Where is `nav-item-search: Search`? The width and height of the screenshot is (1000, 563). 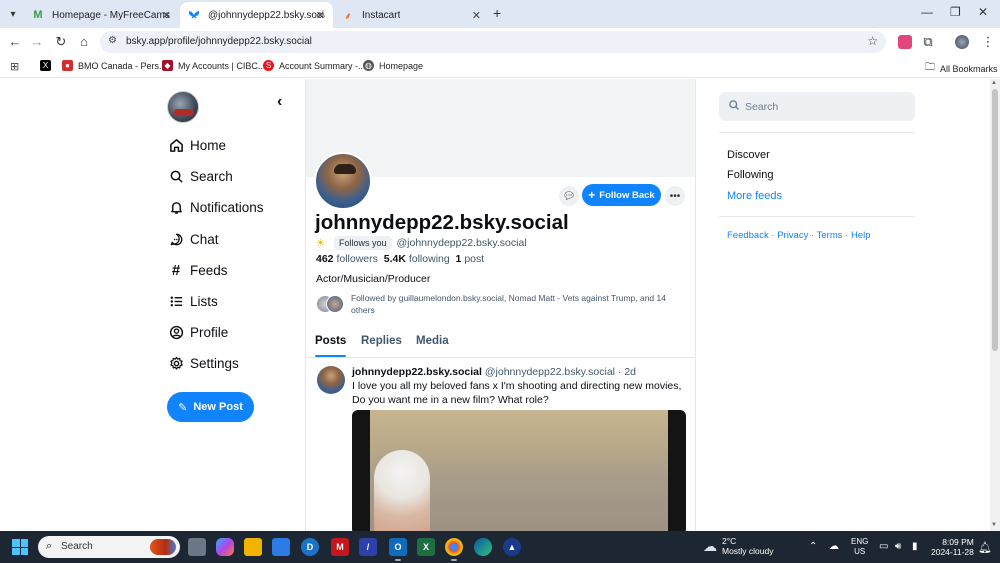
nav-item-search: Search is located at coordinates (200, 176).